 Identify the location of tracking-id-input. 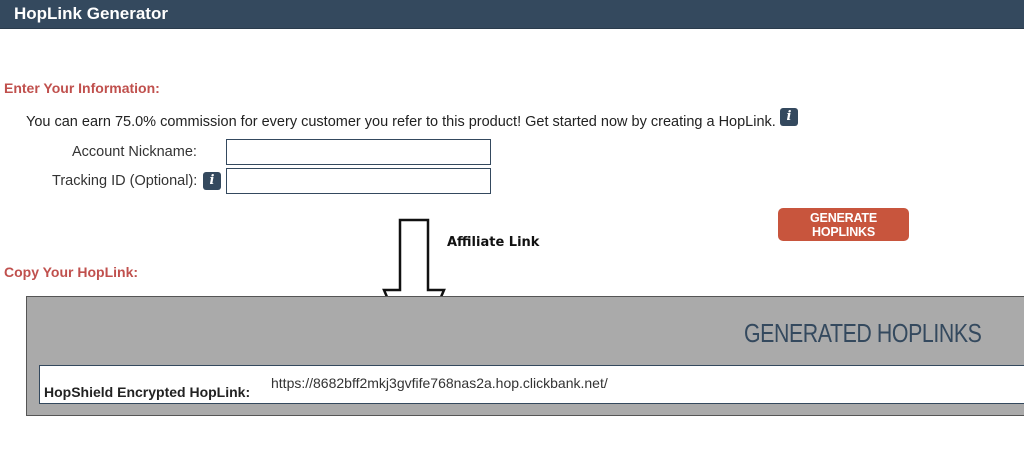
(358, 181).